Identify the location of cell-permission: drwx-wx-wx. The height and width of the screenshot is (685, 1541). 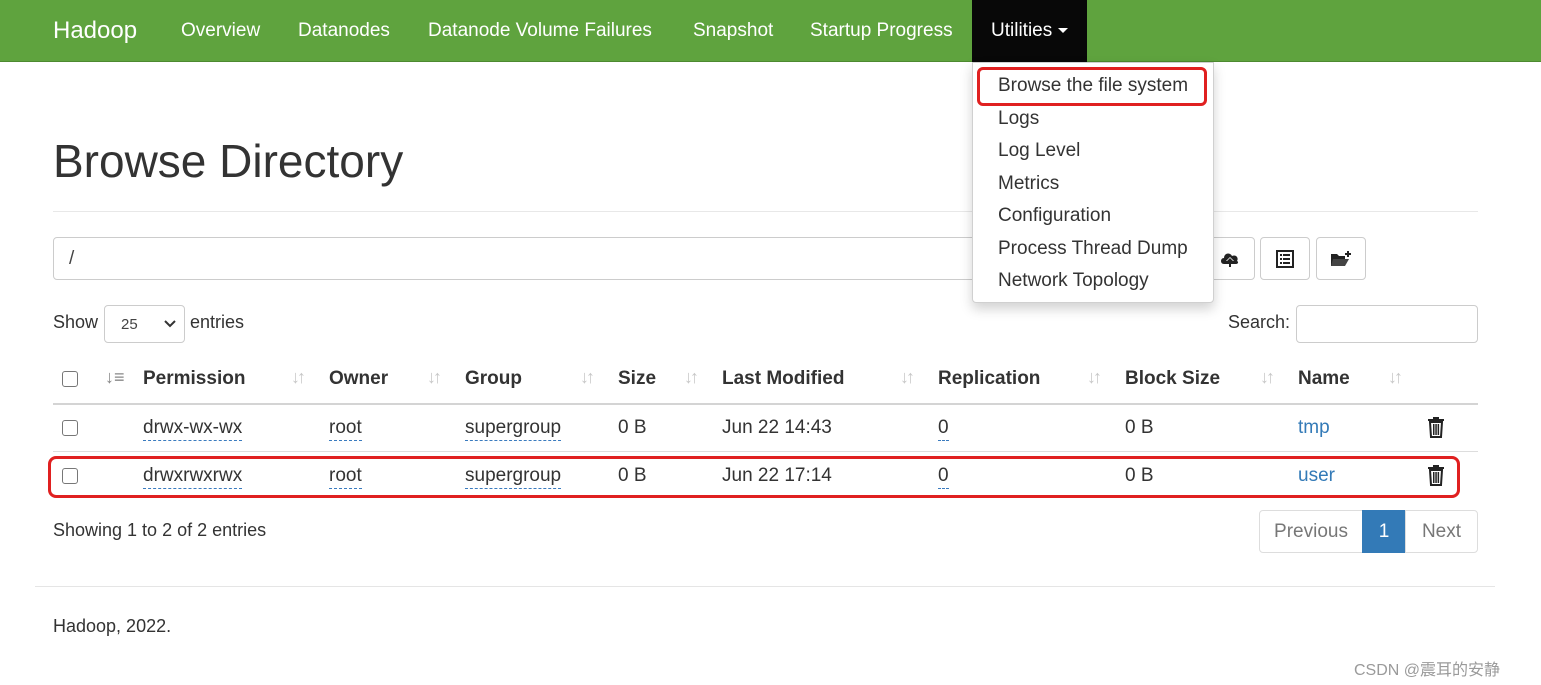
(193, 429).